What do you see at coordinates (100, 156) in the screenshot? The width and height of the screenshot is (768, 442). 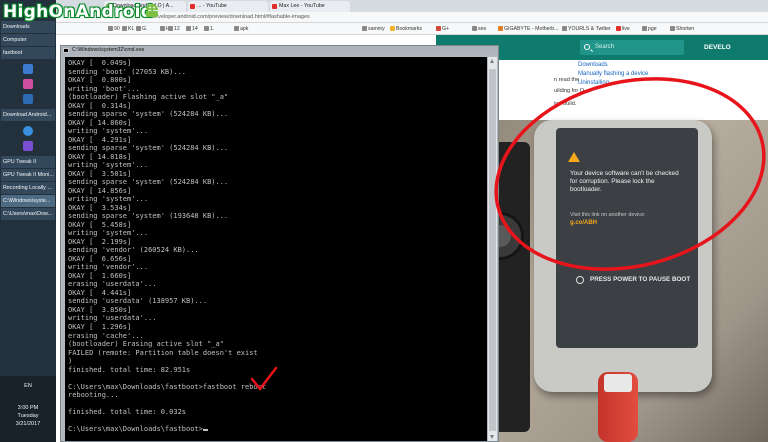 I see `console-line: OKAY [ 14.818s]` at bounding box center [100, 156].